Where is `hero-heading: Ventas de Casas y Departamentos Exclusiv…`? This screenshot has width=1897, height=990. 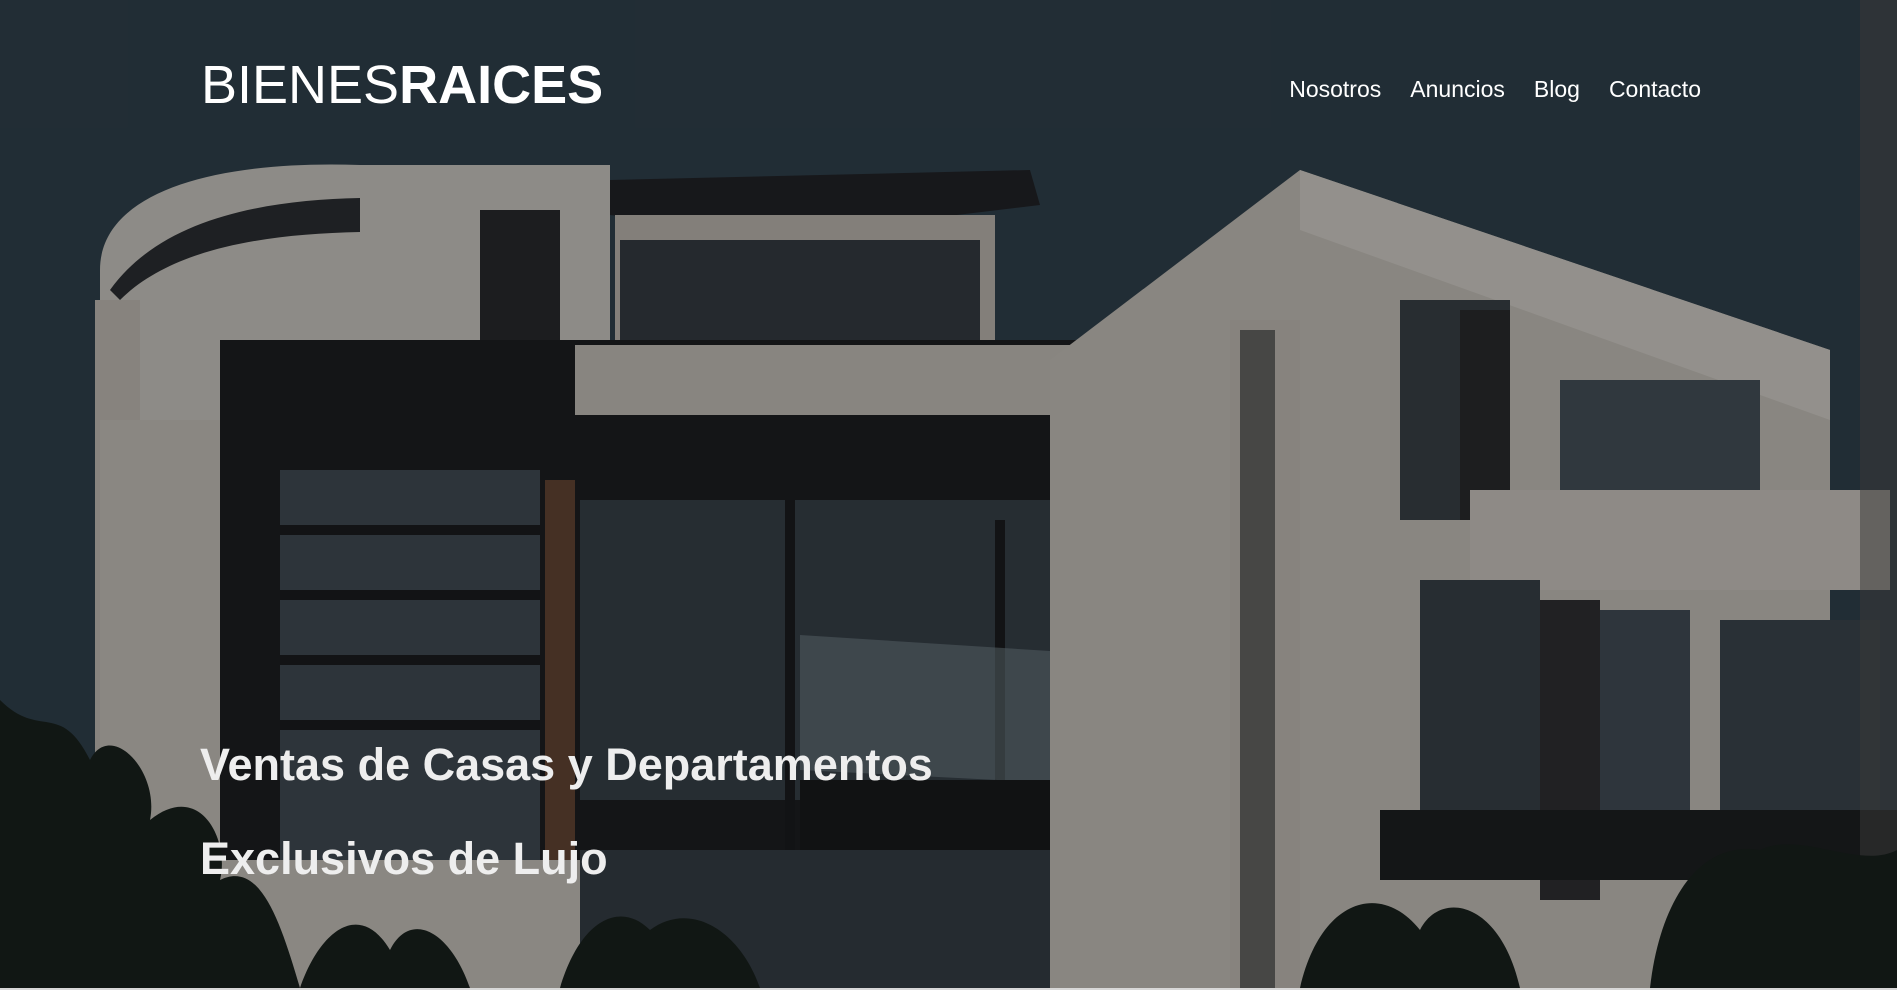
hero-heading: Ventas de Casas y Departamentos Exclusiv… is located at coordinates (750, 812).